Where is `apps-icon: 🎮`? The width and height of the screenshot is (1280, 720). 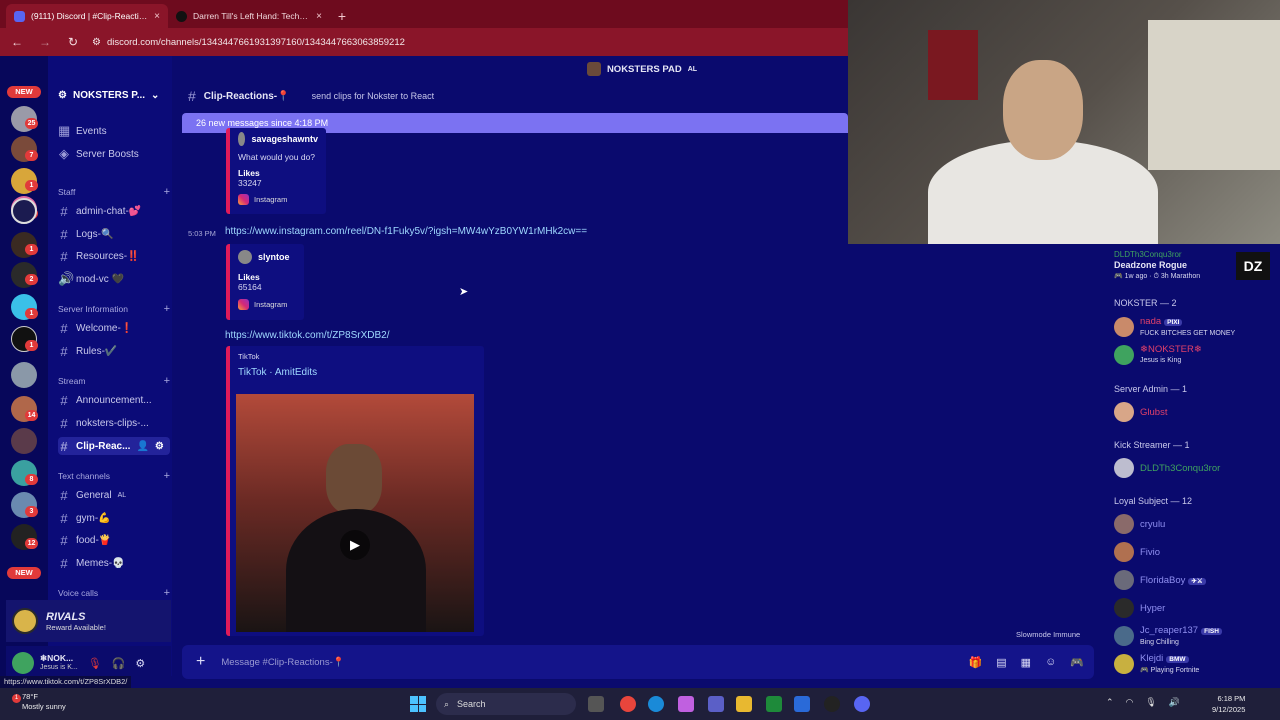
apps-icon: 🎮 is located at coordinates (1077, 662).